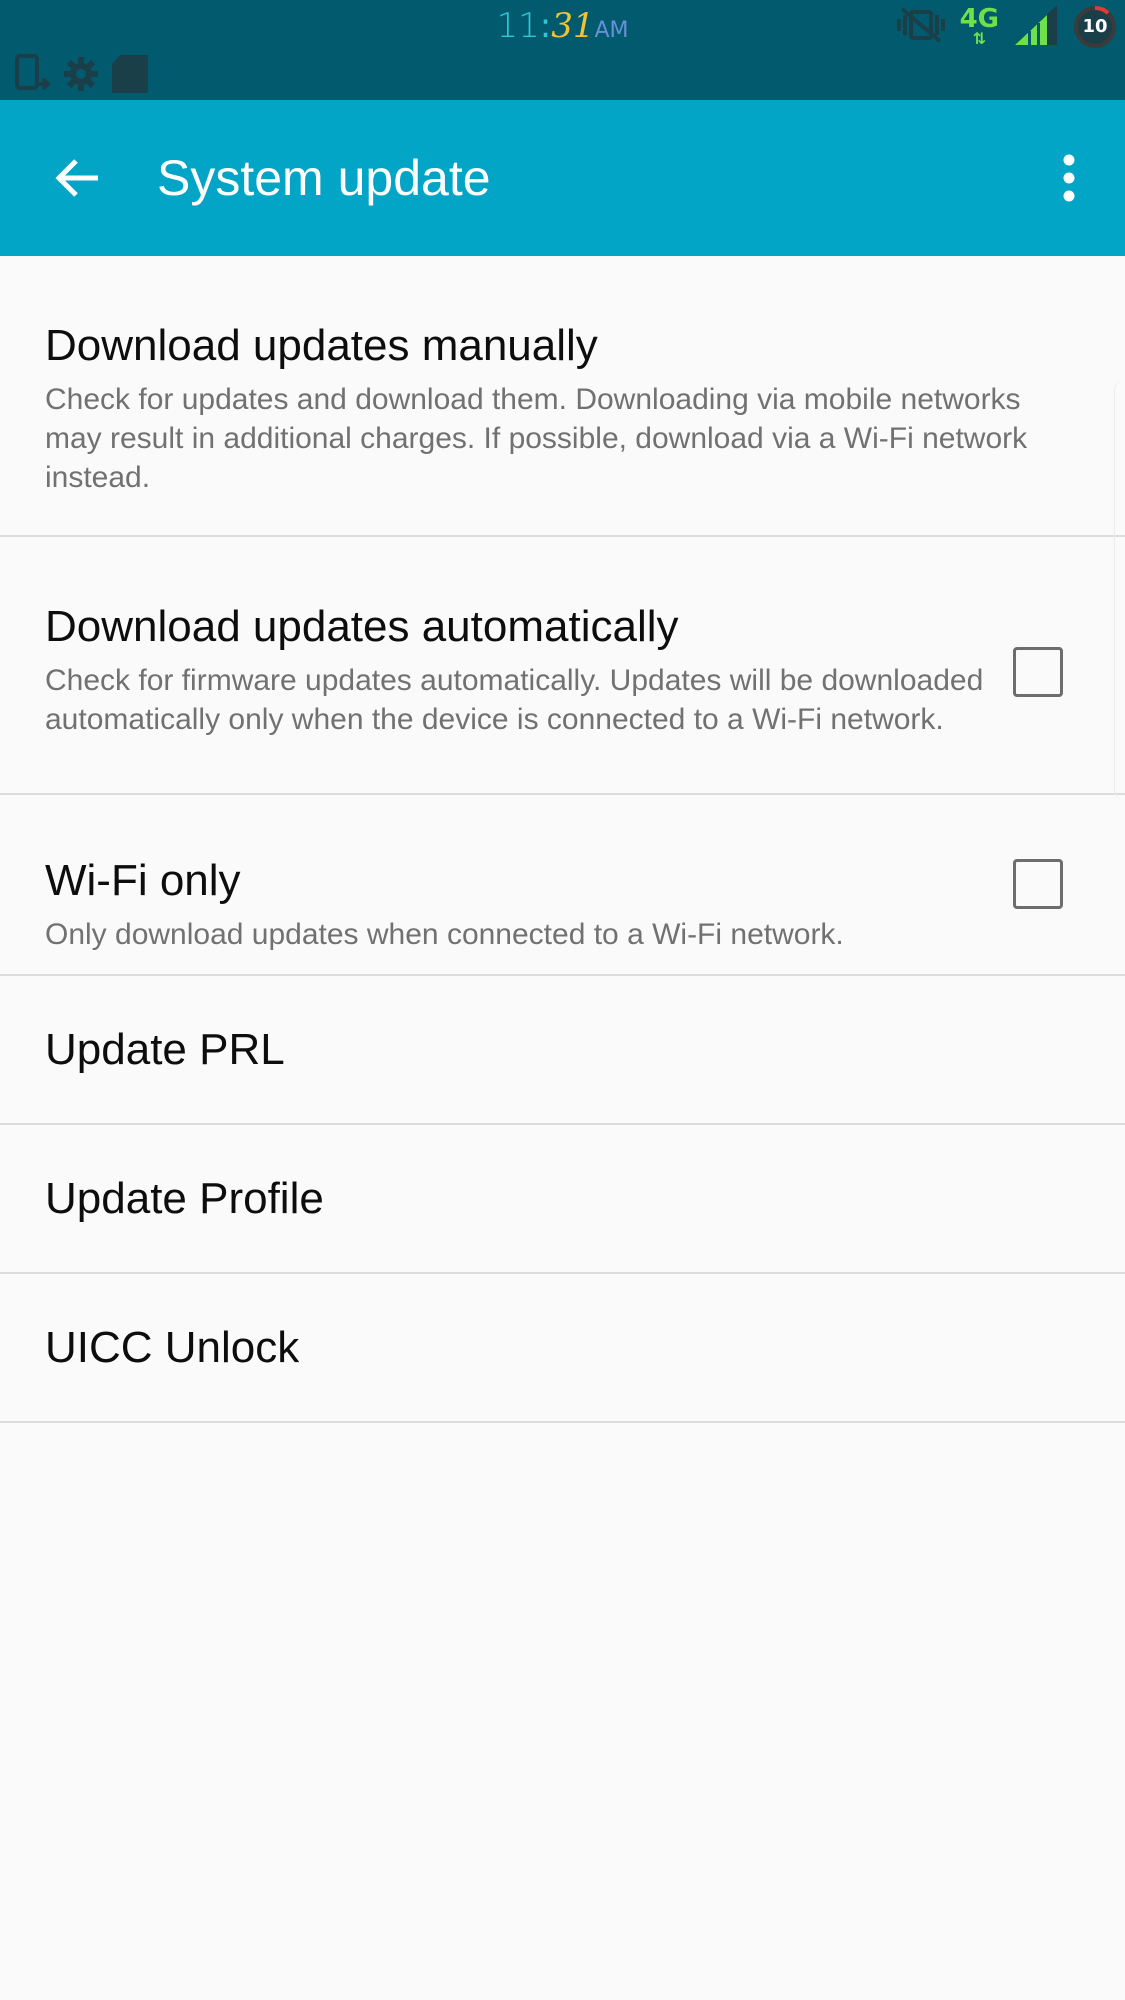  Describe the element at coordinates (573, 26) in the screenshot. I see `clock-minutes: 31` at that location.